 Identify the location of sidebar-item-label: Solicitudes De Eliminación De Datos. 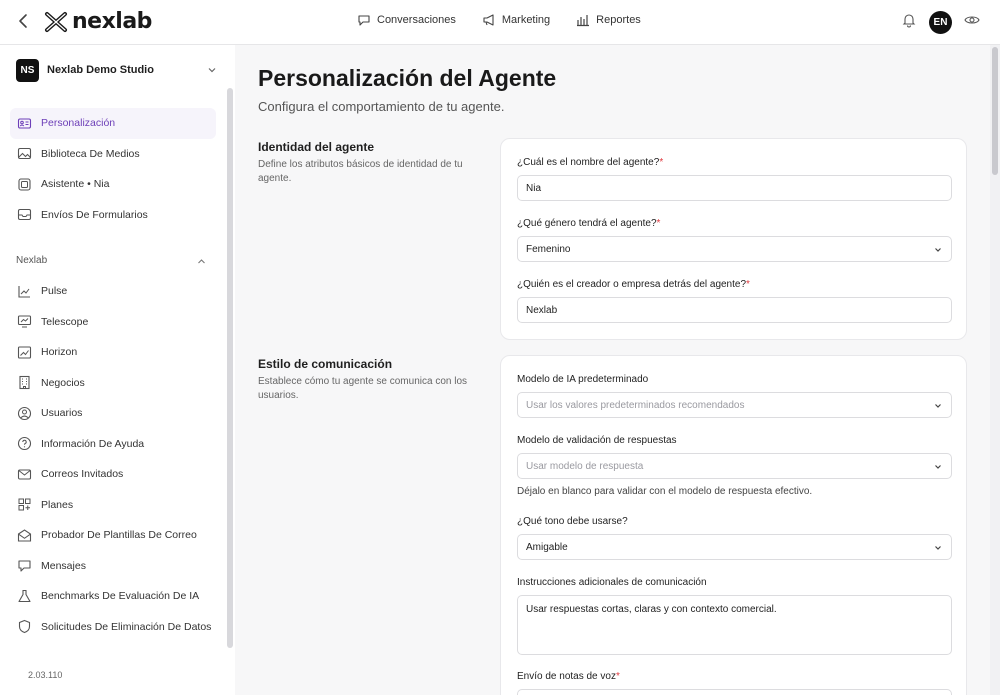
(126, 626).